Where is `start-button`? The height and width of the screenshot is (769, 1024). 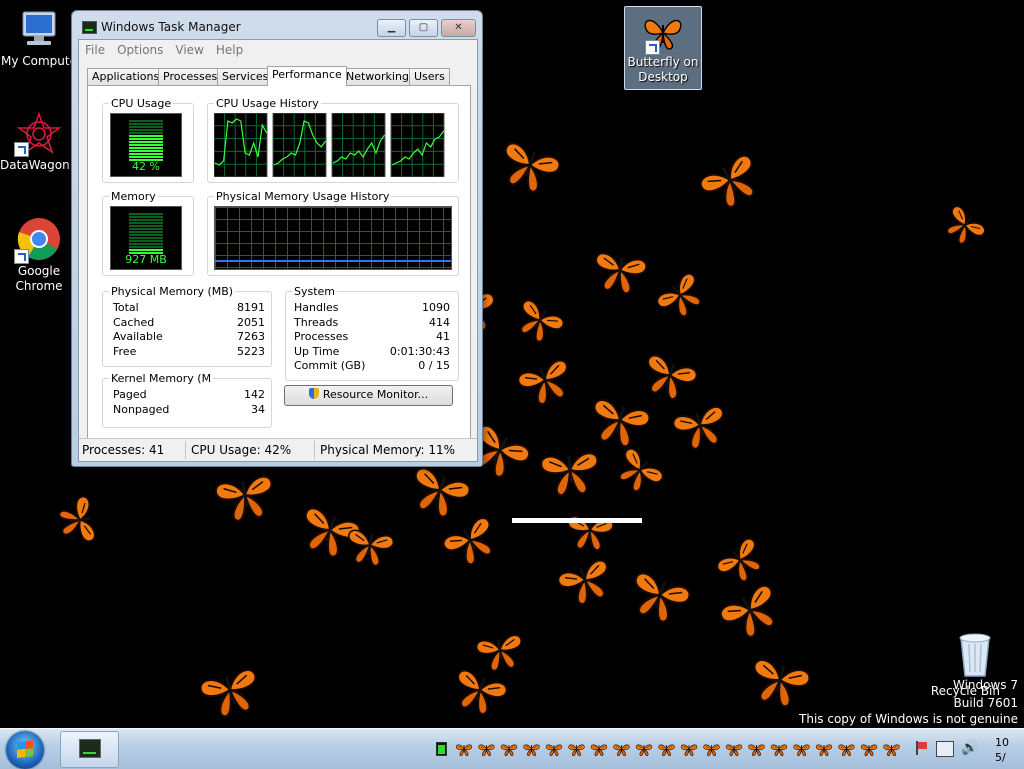
start-button is located at coordinates (25, 750).